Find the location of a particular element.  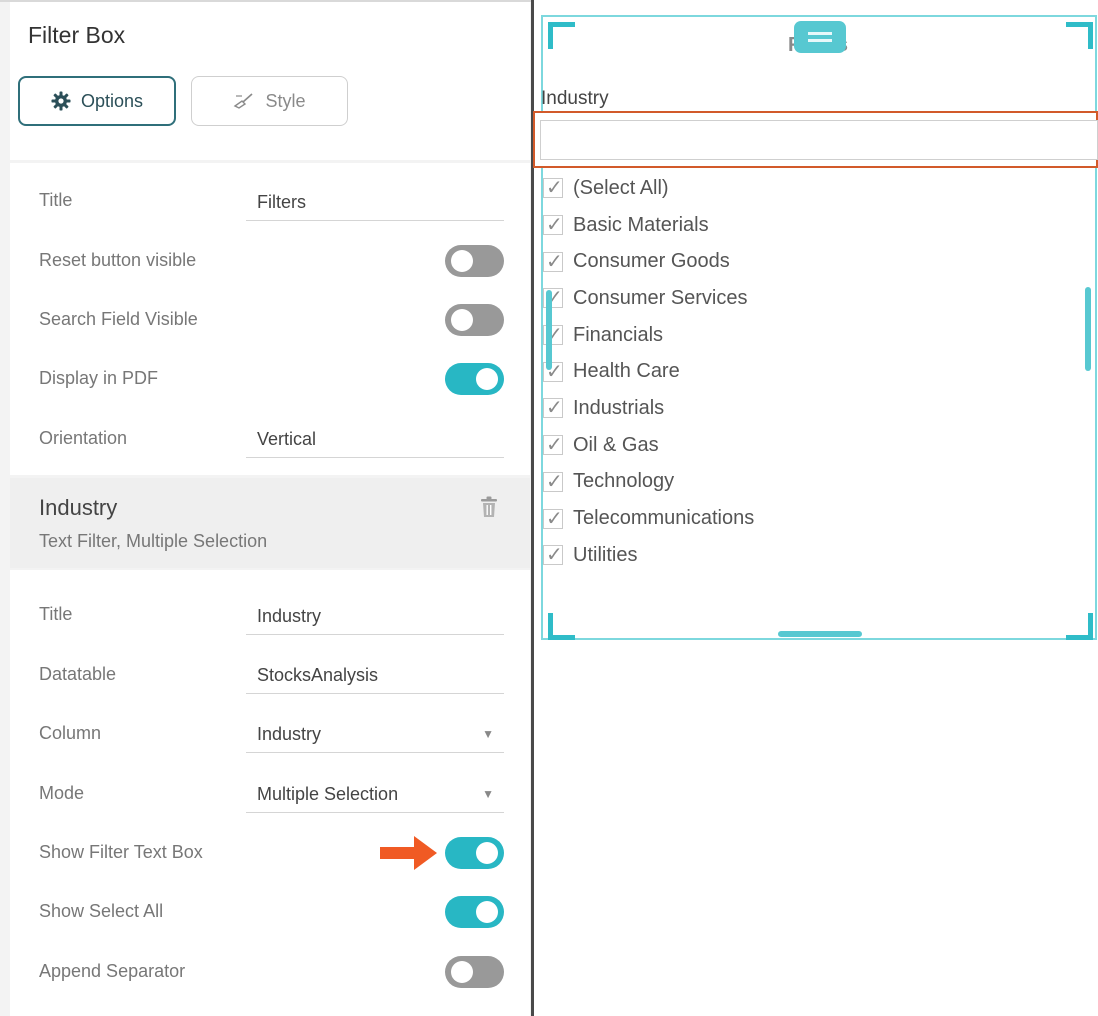

filter-search-input is located at coordinates (819, 140).